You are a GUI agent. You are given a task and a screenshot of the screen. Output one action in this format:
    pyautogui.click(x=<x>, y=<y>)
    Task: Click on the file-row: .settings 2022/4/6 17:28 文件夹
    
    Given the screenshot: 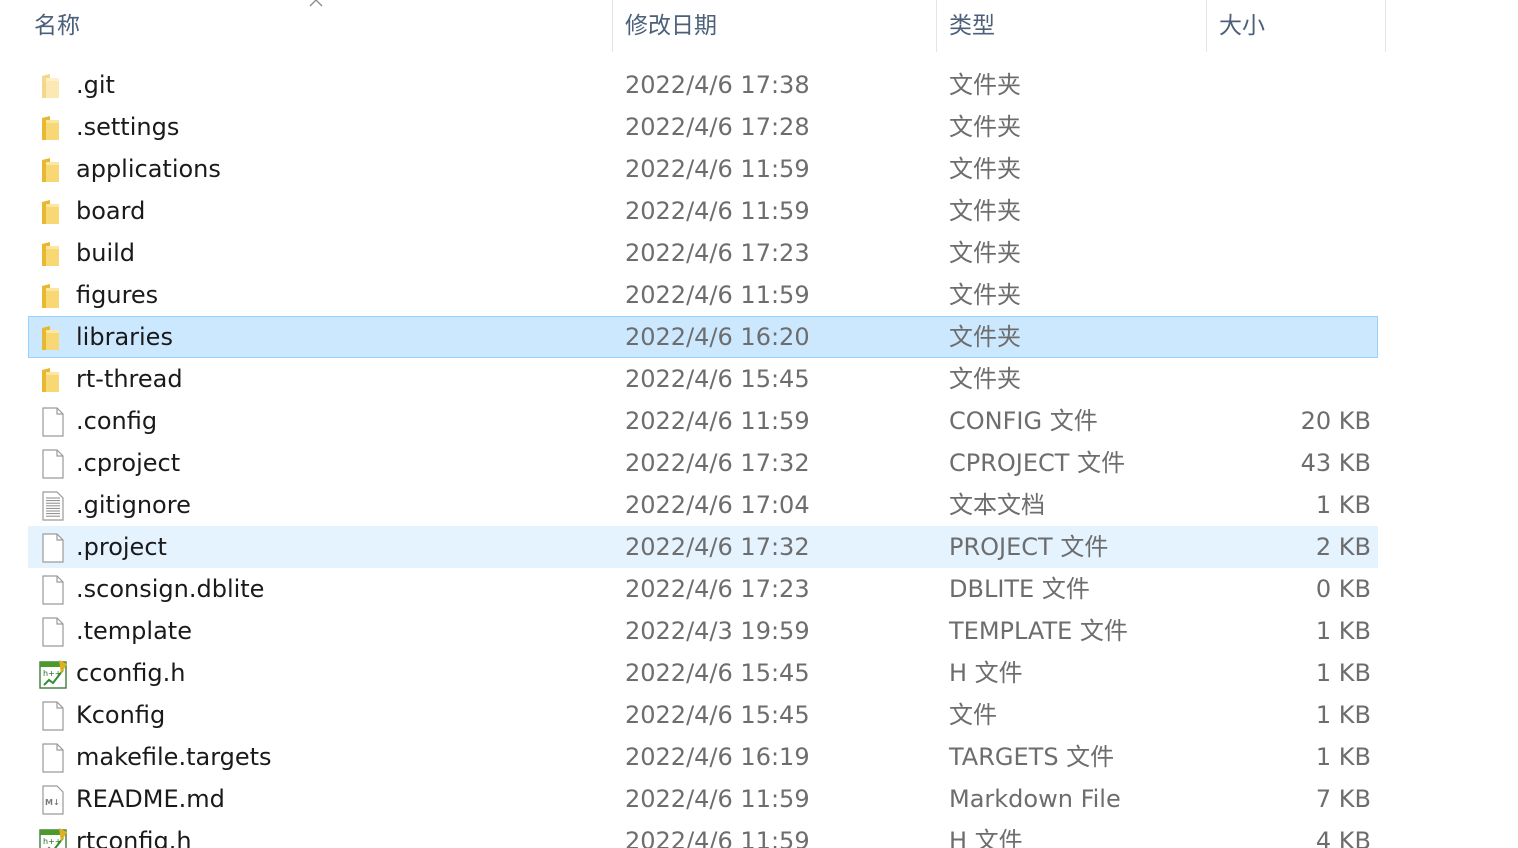 What is the action you would take?
    pyautogui.click(x=703, y=127)
    